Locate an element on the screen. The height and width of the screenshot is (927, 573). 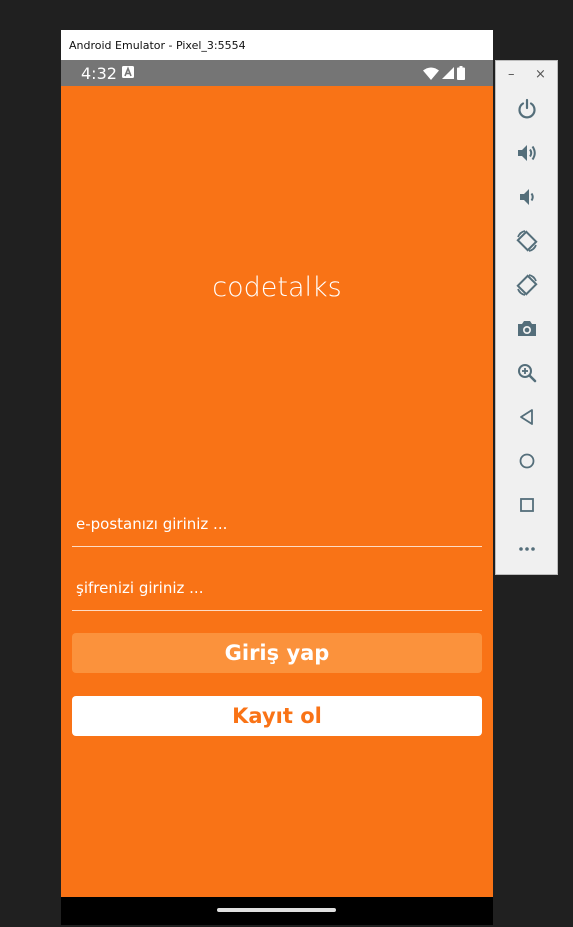
volume-down-button is located at coordinates (527, 197).